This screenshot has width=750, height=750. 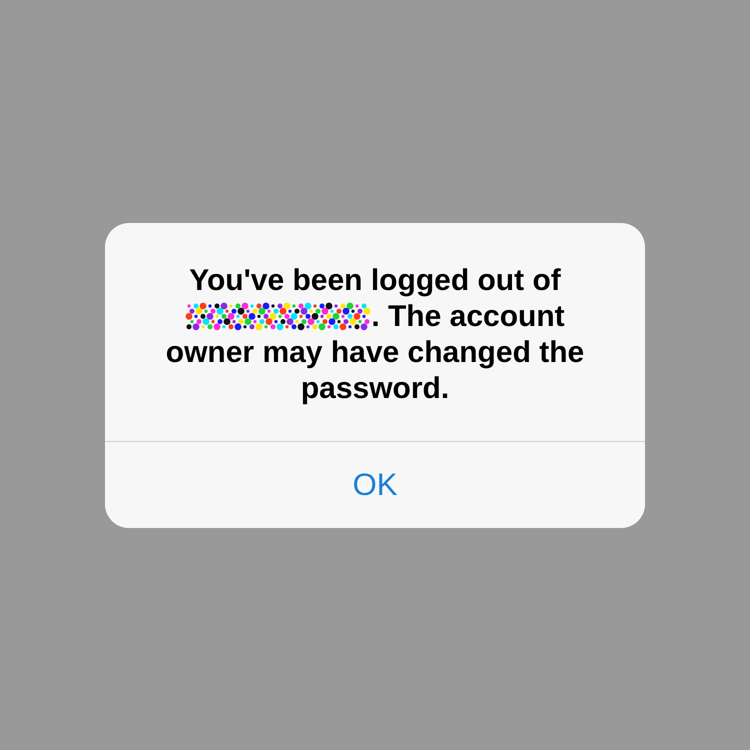 I want to click on message-text: You've been logged out of, so click(x=375, y=281).